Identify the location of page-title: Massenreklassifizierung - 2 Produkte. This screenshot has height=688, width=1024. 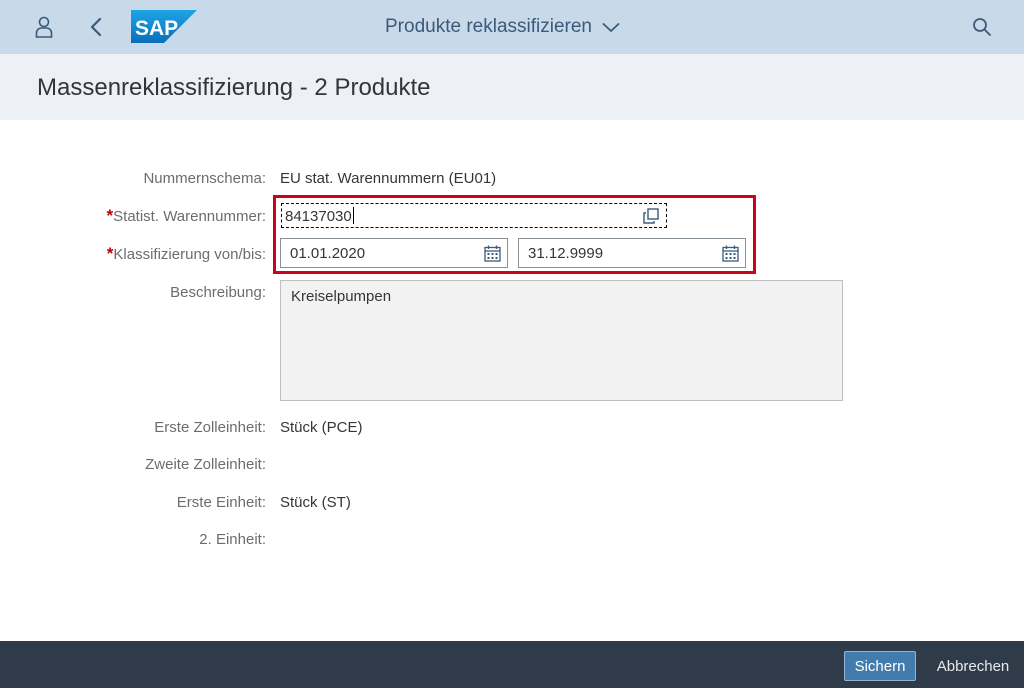
(234, 87).